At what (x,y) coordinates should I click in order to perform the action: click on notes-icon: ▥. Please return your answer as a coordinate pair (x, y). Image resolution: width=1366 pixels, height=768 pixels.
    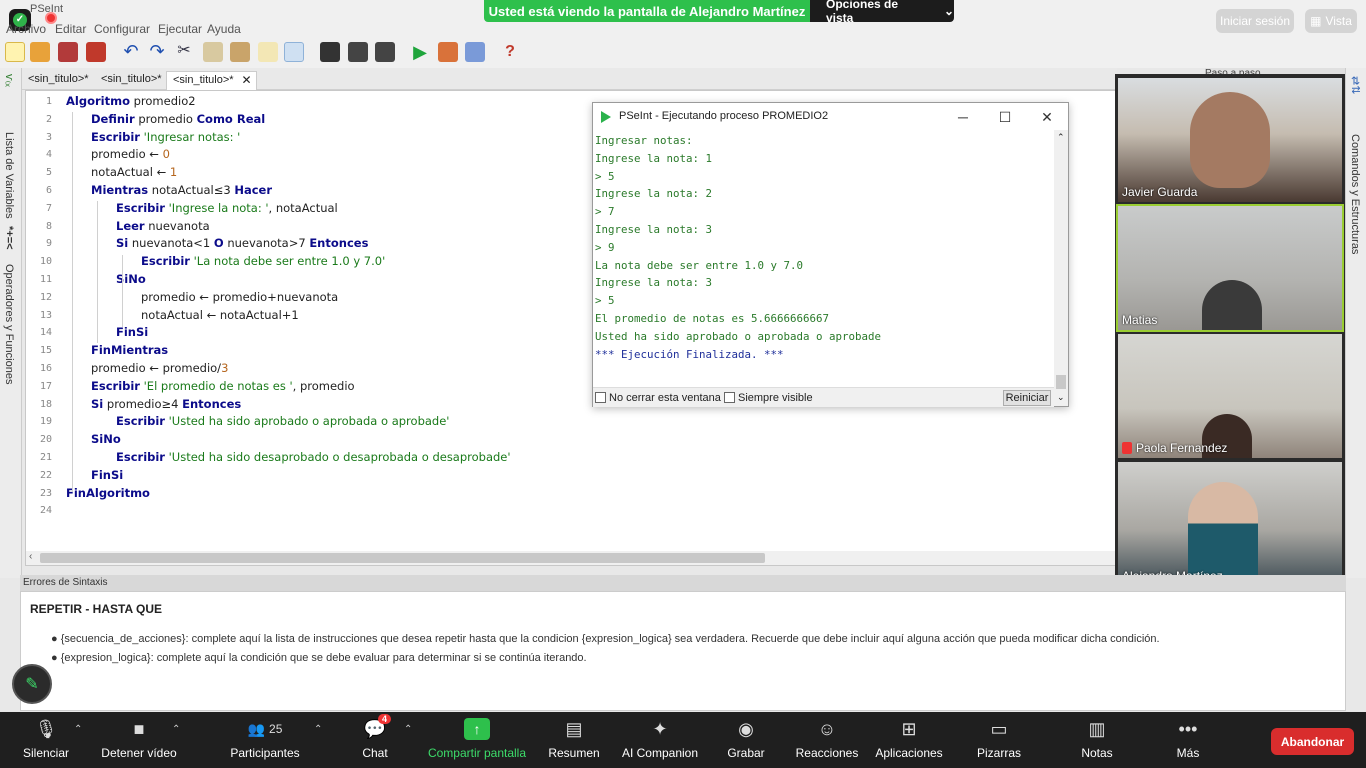
    Looking at the image, I should click on (1097, 728).